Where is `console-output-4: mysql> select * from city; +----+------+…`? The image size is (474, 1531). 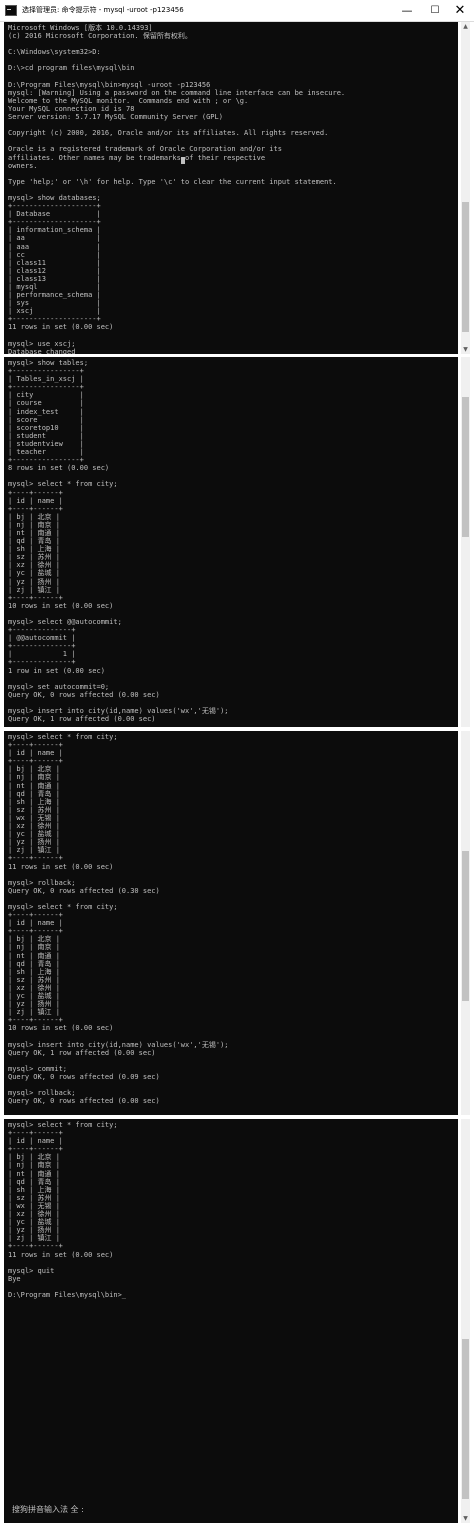 console-output-4: mysql> select * from city; +----+------+… is located at coordinates (67, 1210).